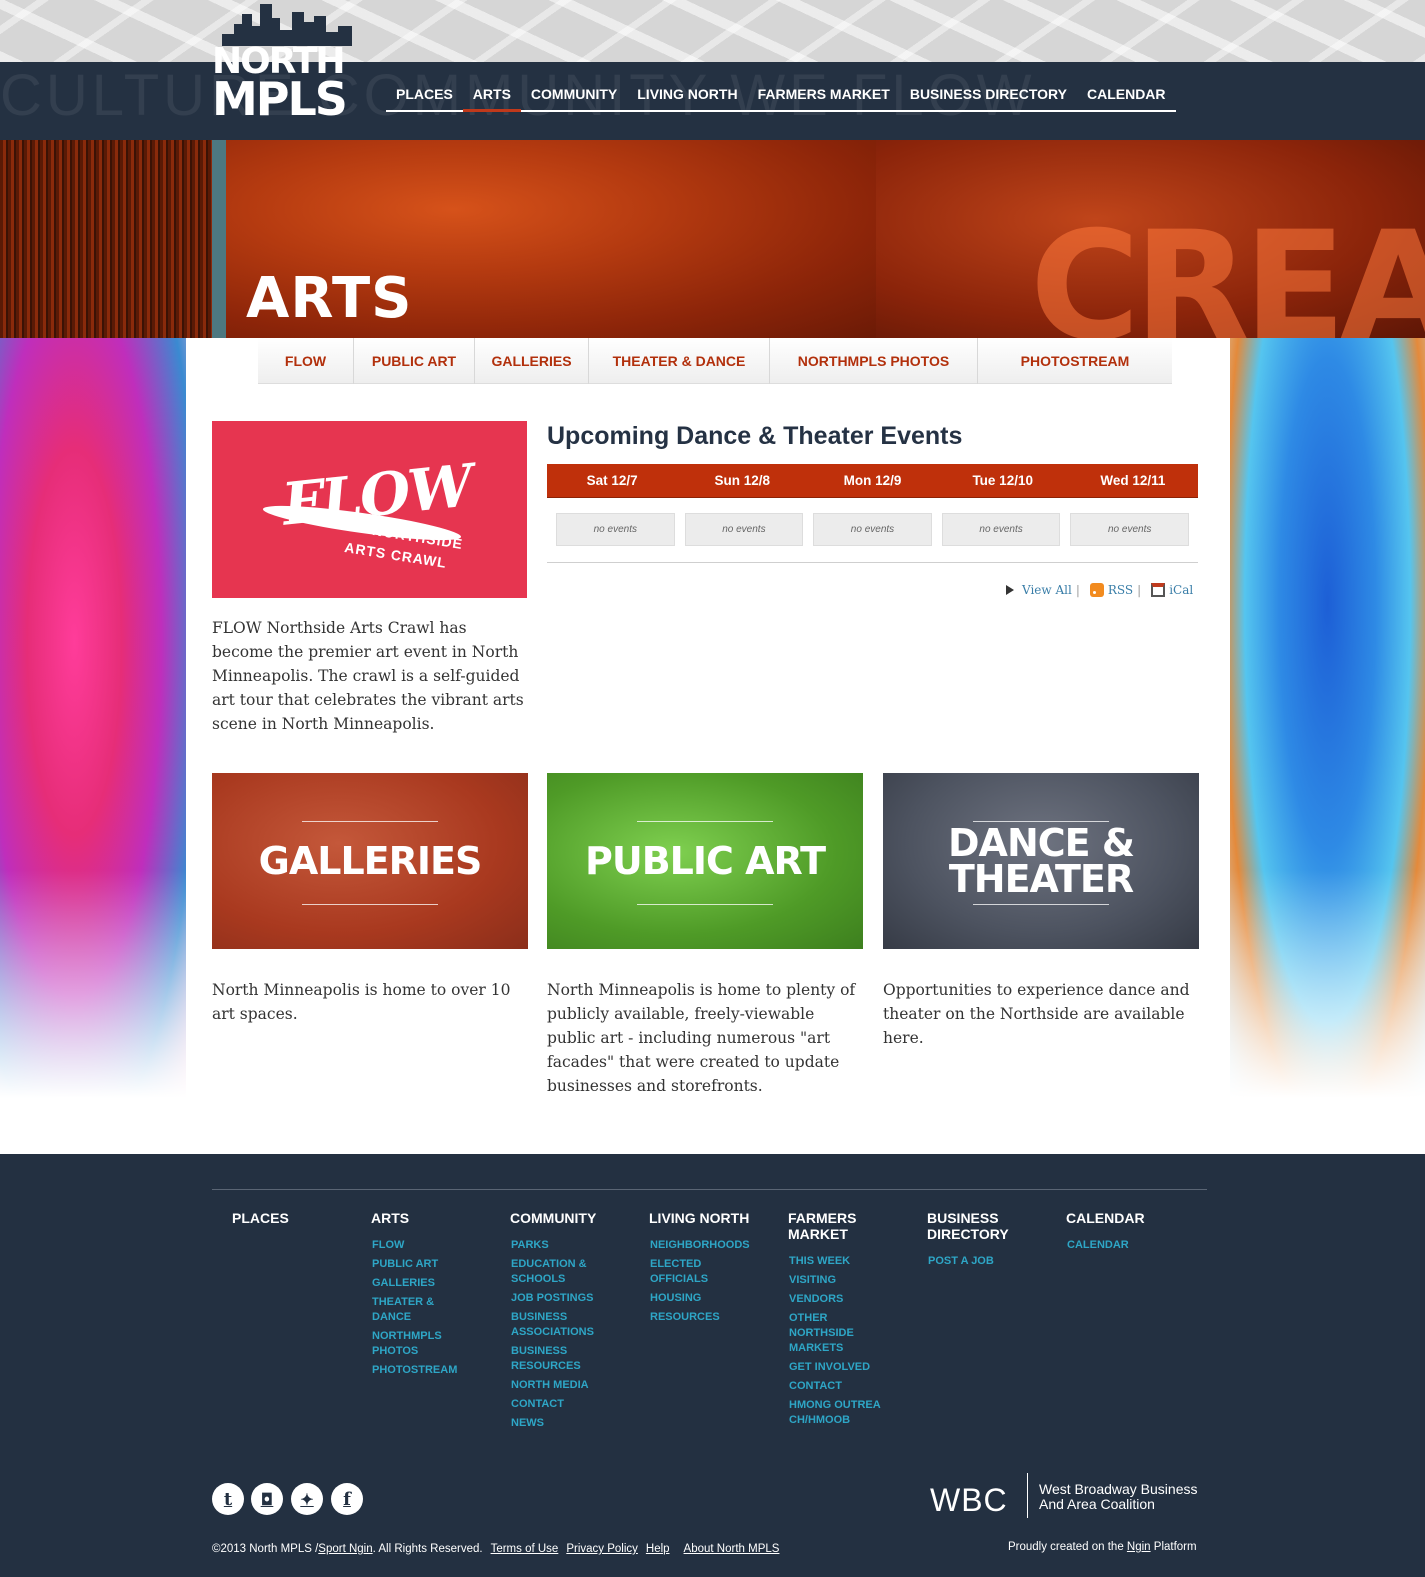  What do you see at coordinates (1027, 1495) in the screenshot?
I see `wbc-divider` at bounding box center [1027, 1495].